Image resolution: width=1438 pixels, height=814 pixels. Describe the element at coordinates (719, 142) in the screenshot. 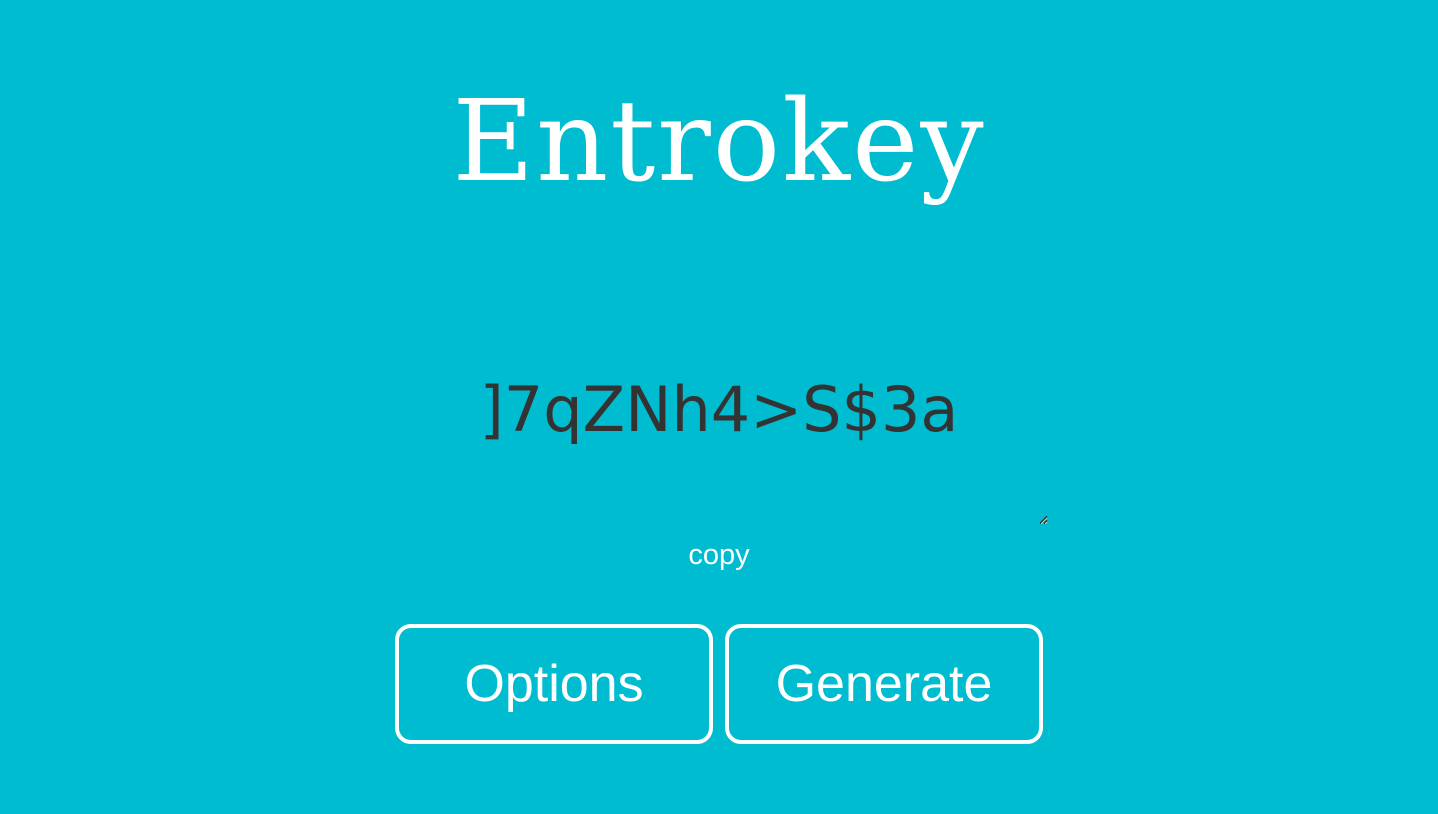

I see `app-title: Entrokey` at that location.